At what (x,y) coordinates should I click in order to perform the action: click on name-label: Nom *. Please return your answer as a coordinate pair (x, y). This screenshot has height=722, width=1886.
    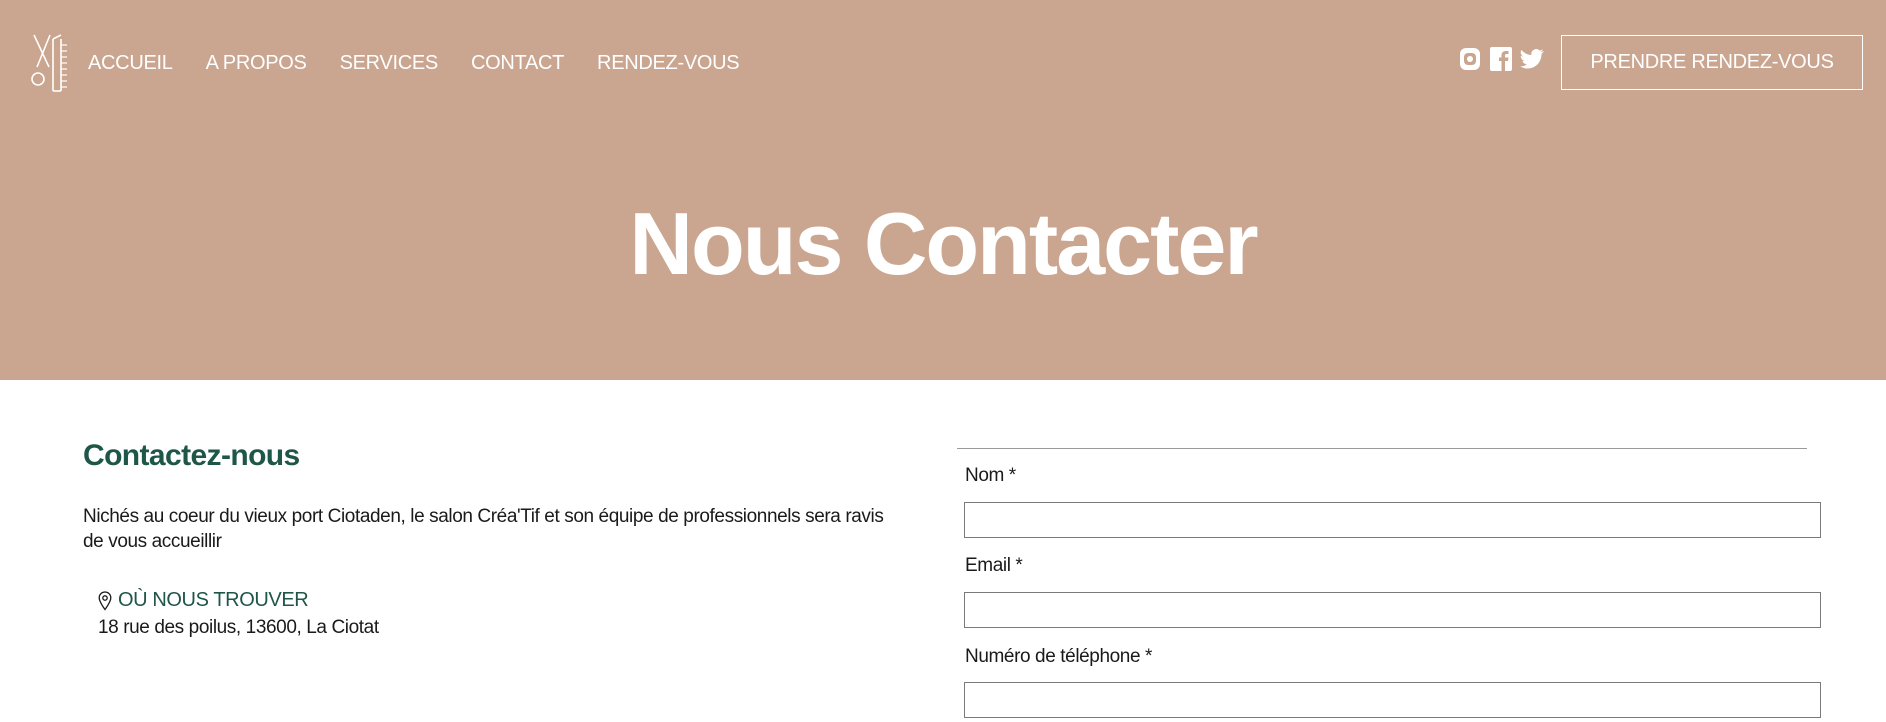
    Looking at the image, I should click on (990, 475).